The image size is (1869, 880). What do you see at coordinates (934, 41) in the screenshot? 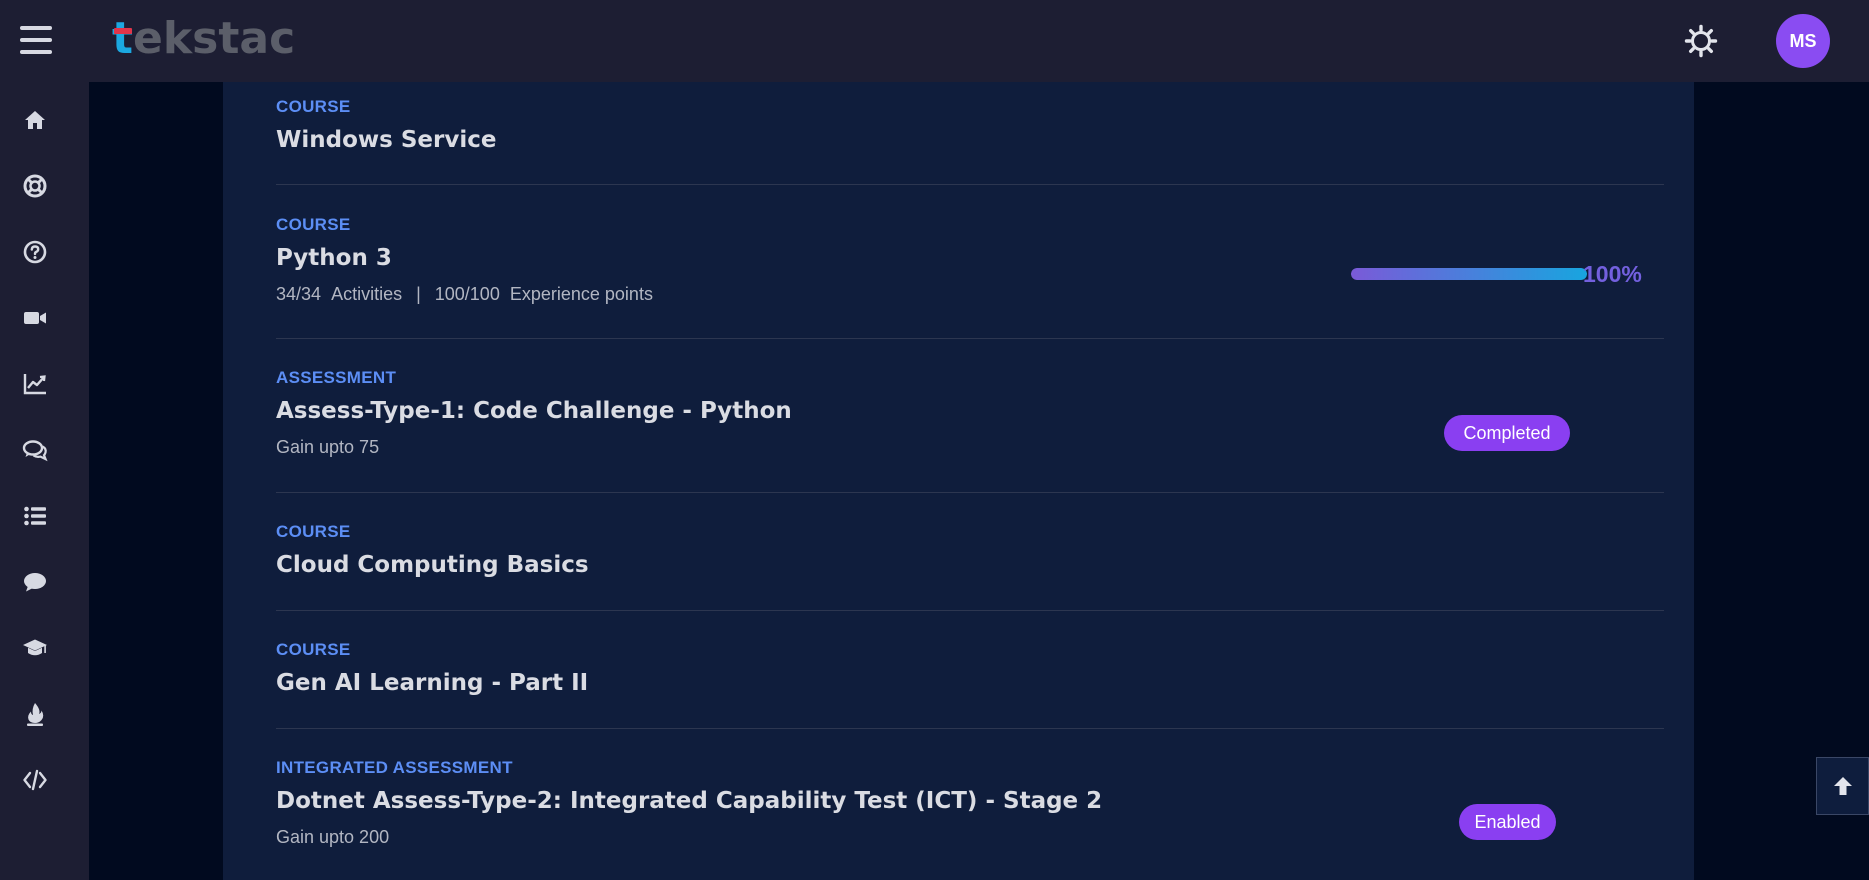
I see `top-bar: tekstac MS` at bounding box center [934, 41].